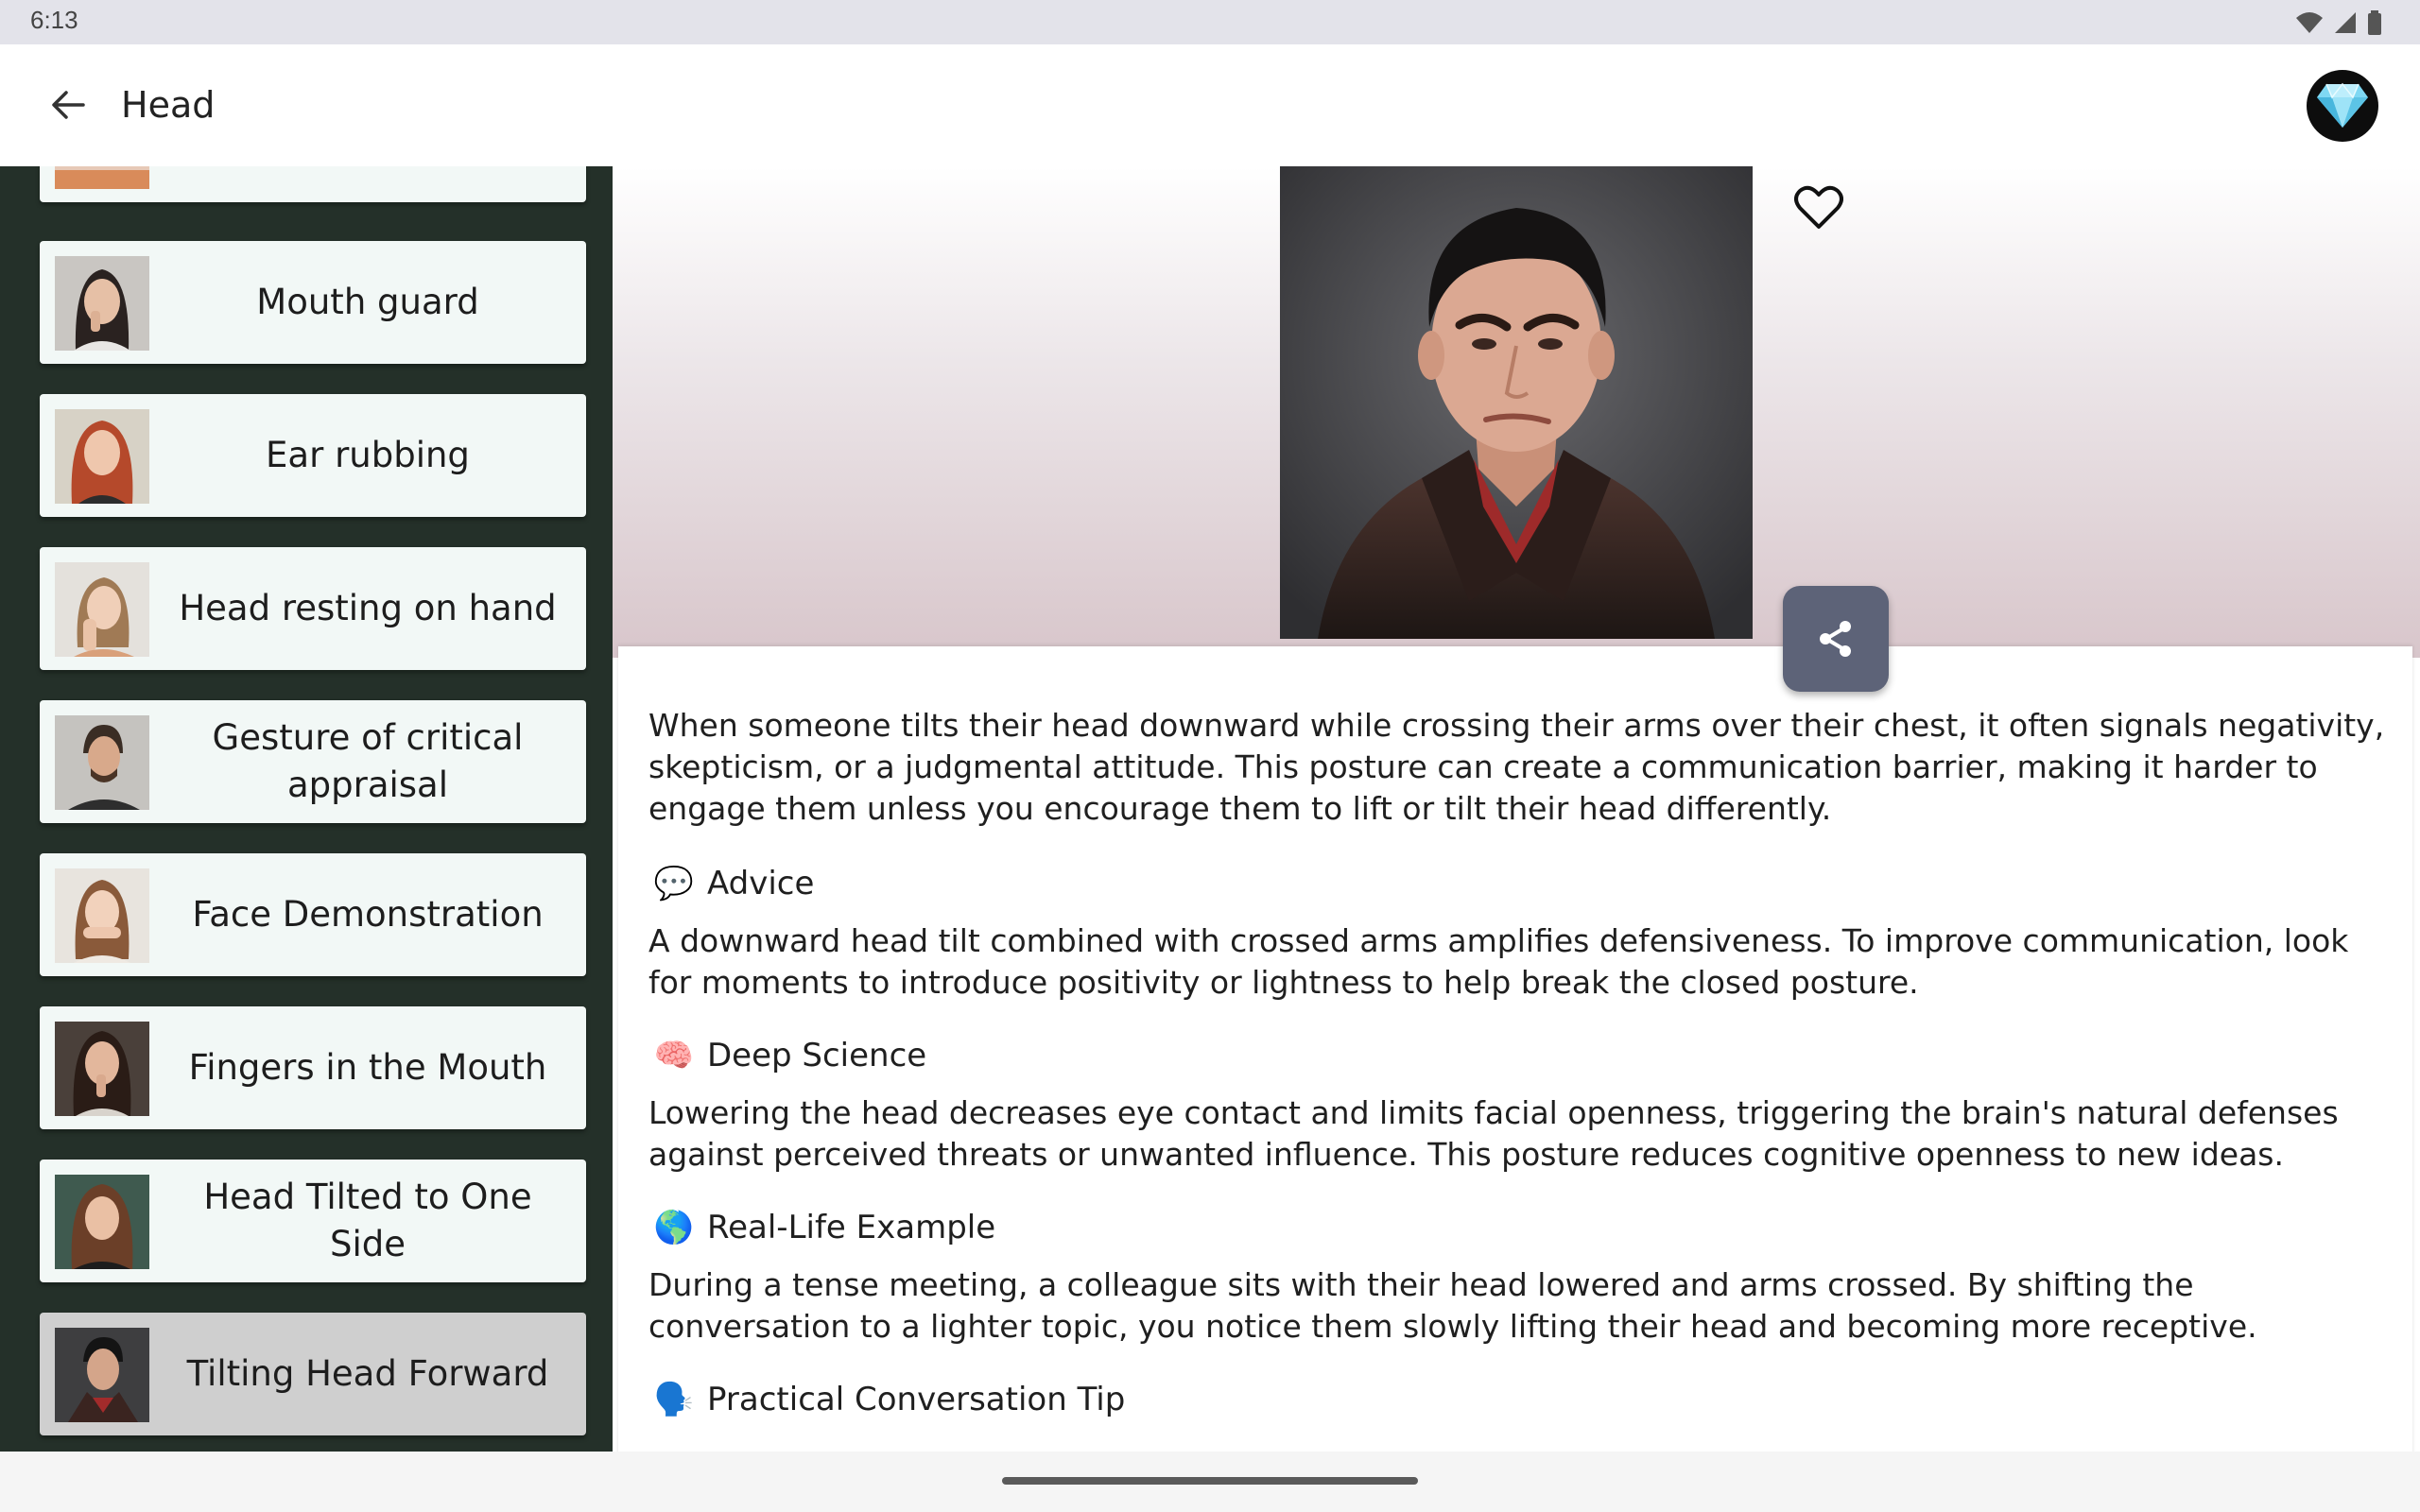 This screenshot has width=2420, height=1512. I want to click on battery-icon, so click(2374, 22).